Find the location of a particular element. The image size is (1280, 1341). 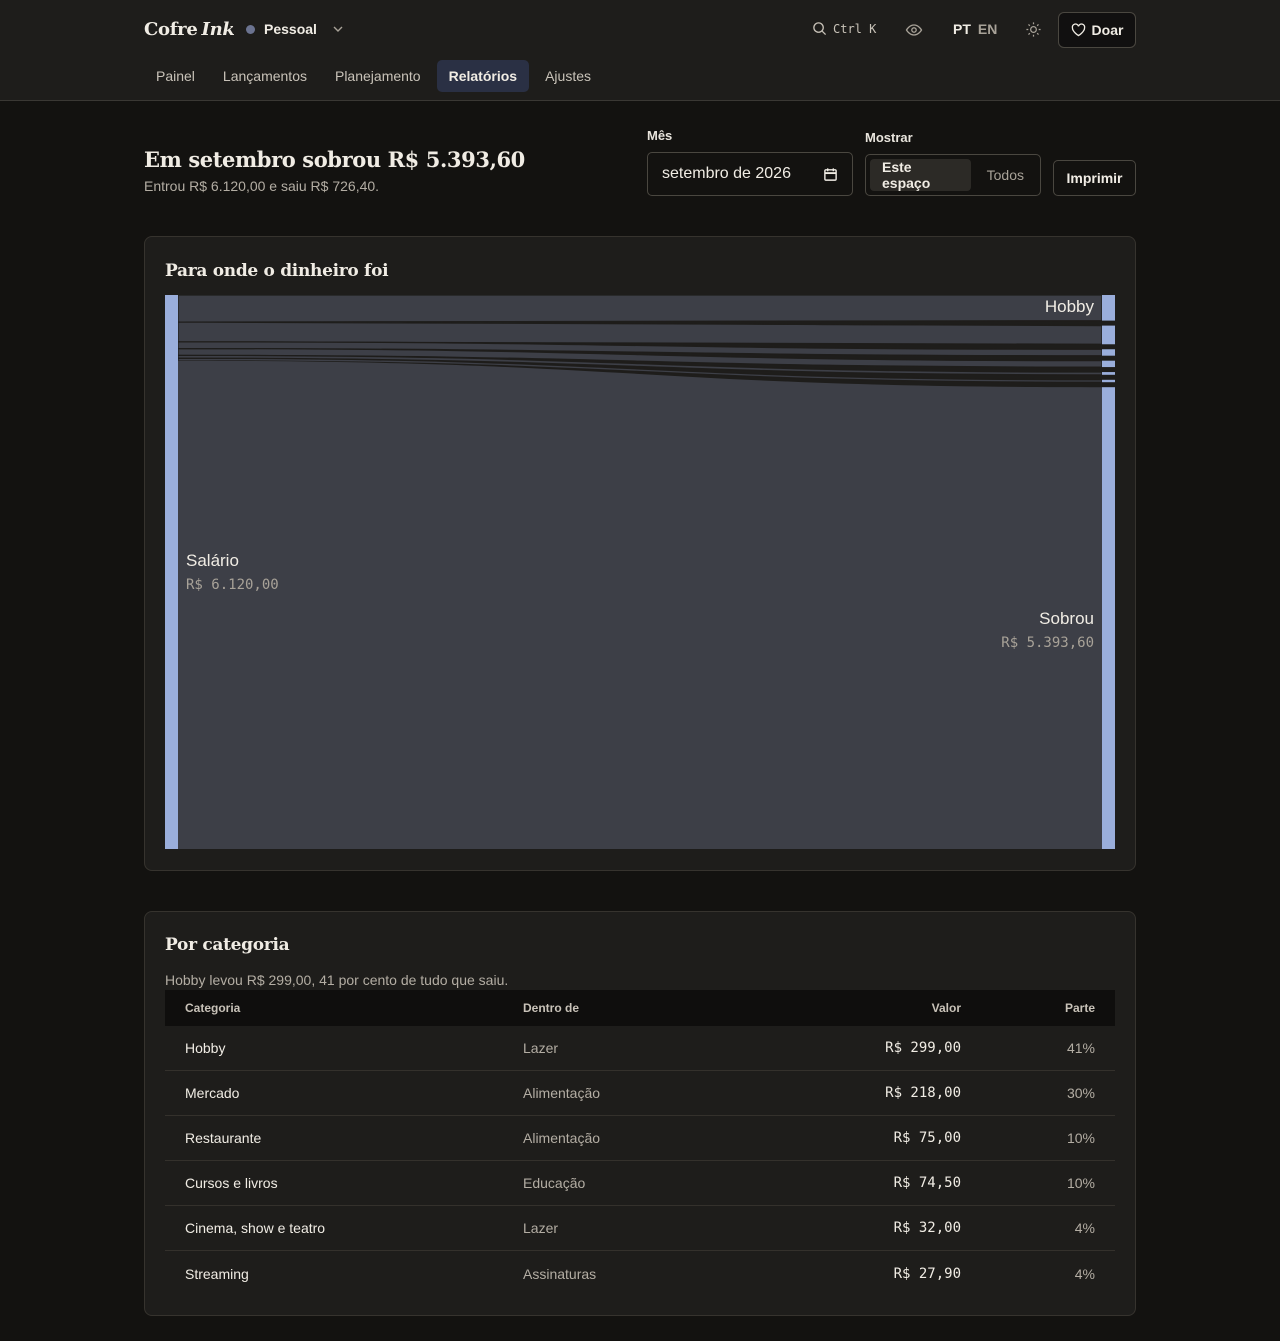

table-row: Mercado Alimentação R$ 218,00 30% is located at coordinates (640, 1093).